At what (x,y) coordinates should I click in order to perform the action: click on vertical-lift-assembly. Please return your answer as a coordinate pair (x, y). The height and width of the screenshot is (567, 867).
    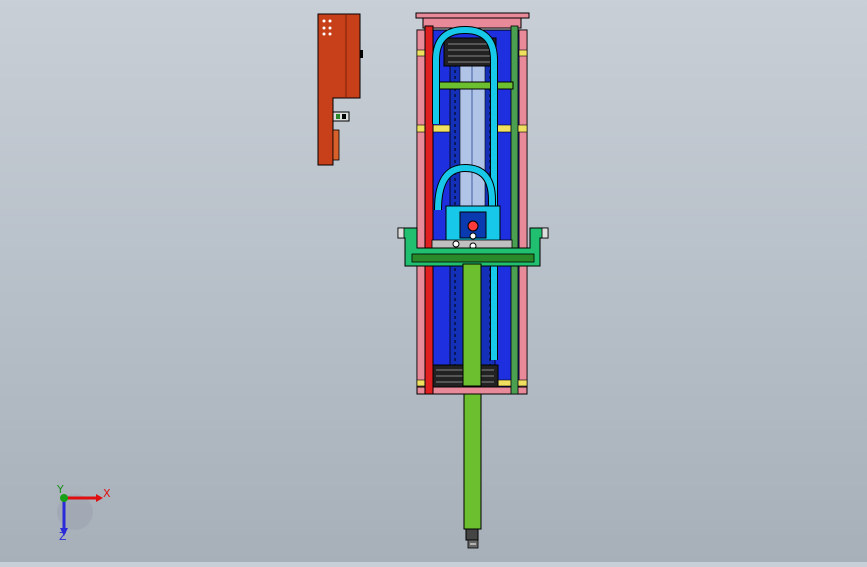
    Looking at the image, I should click on (473, 203).